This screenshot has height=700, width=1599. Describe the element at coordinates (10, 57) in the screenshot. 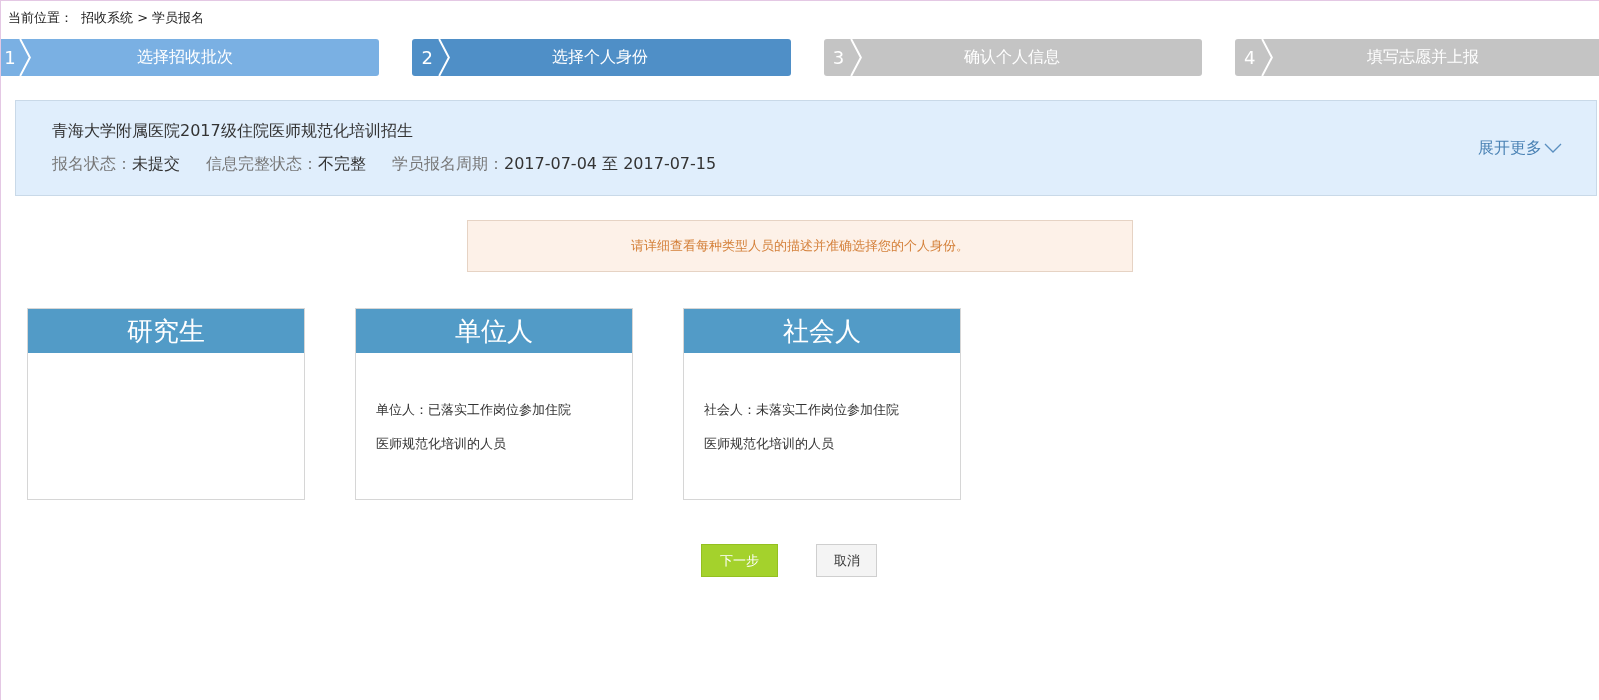

I see `step-number: 1` at that location.